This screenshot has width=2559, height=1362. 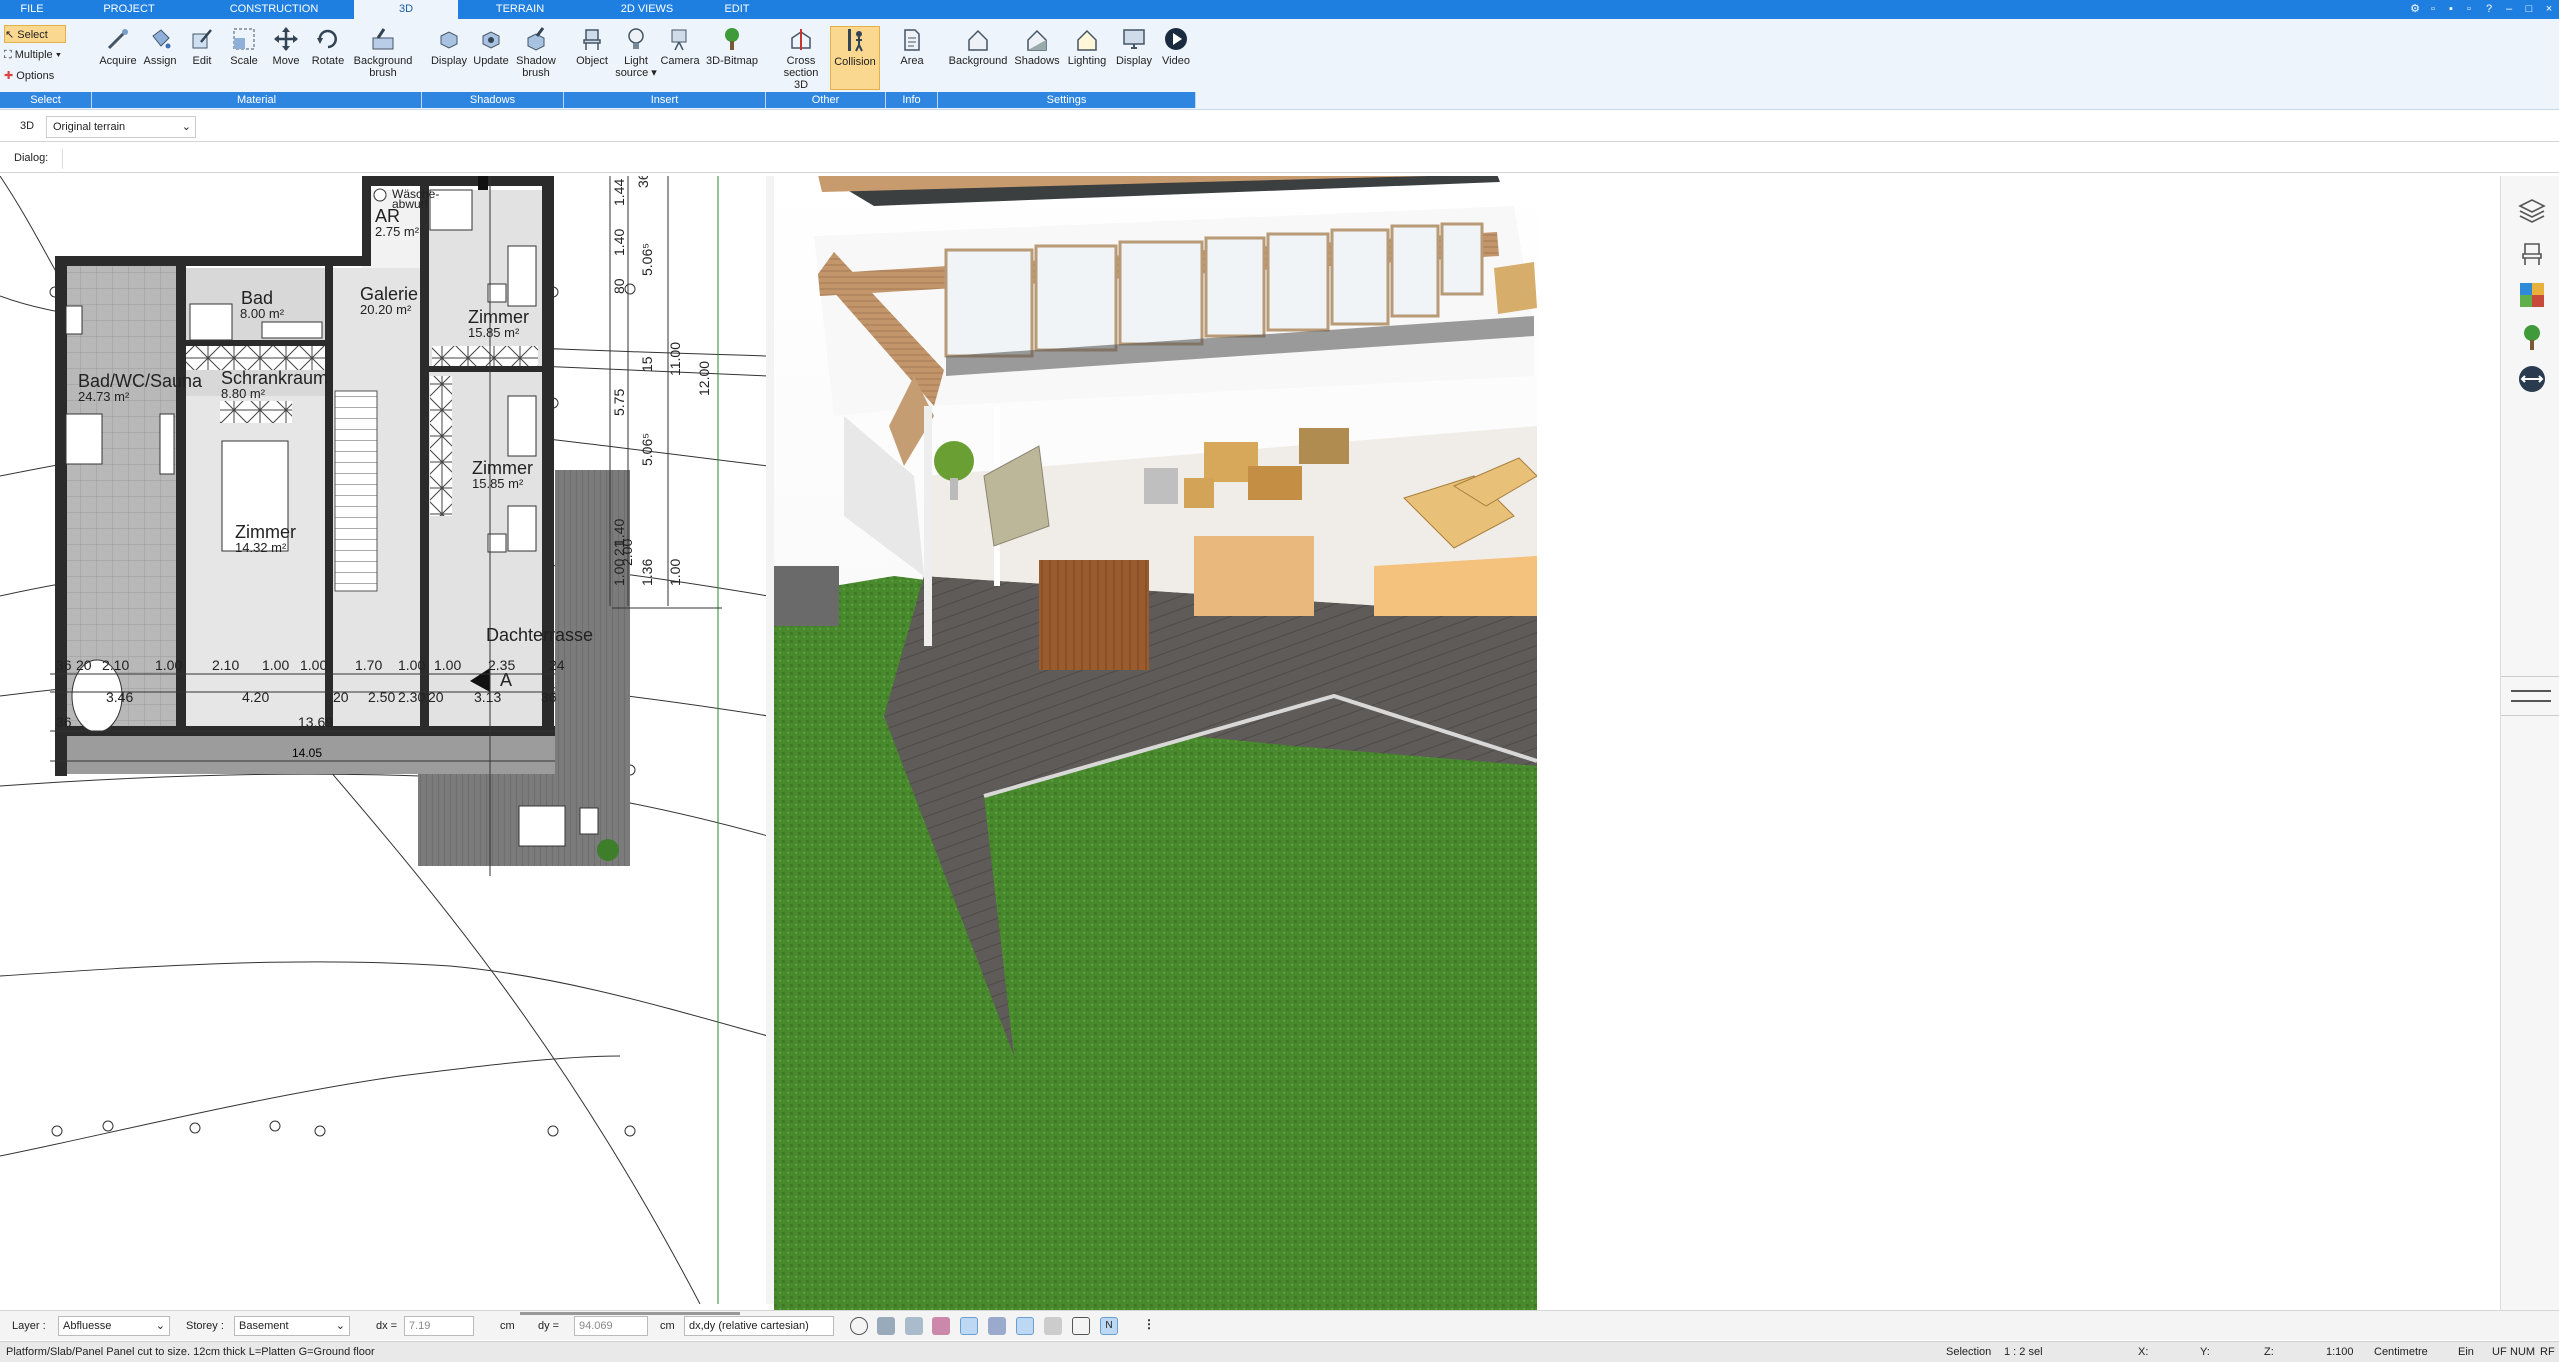 What do you see at coordinates (636, 38) in the screenshot?
I see `bulb-icon` at bounding box center [636, 38].